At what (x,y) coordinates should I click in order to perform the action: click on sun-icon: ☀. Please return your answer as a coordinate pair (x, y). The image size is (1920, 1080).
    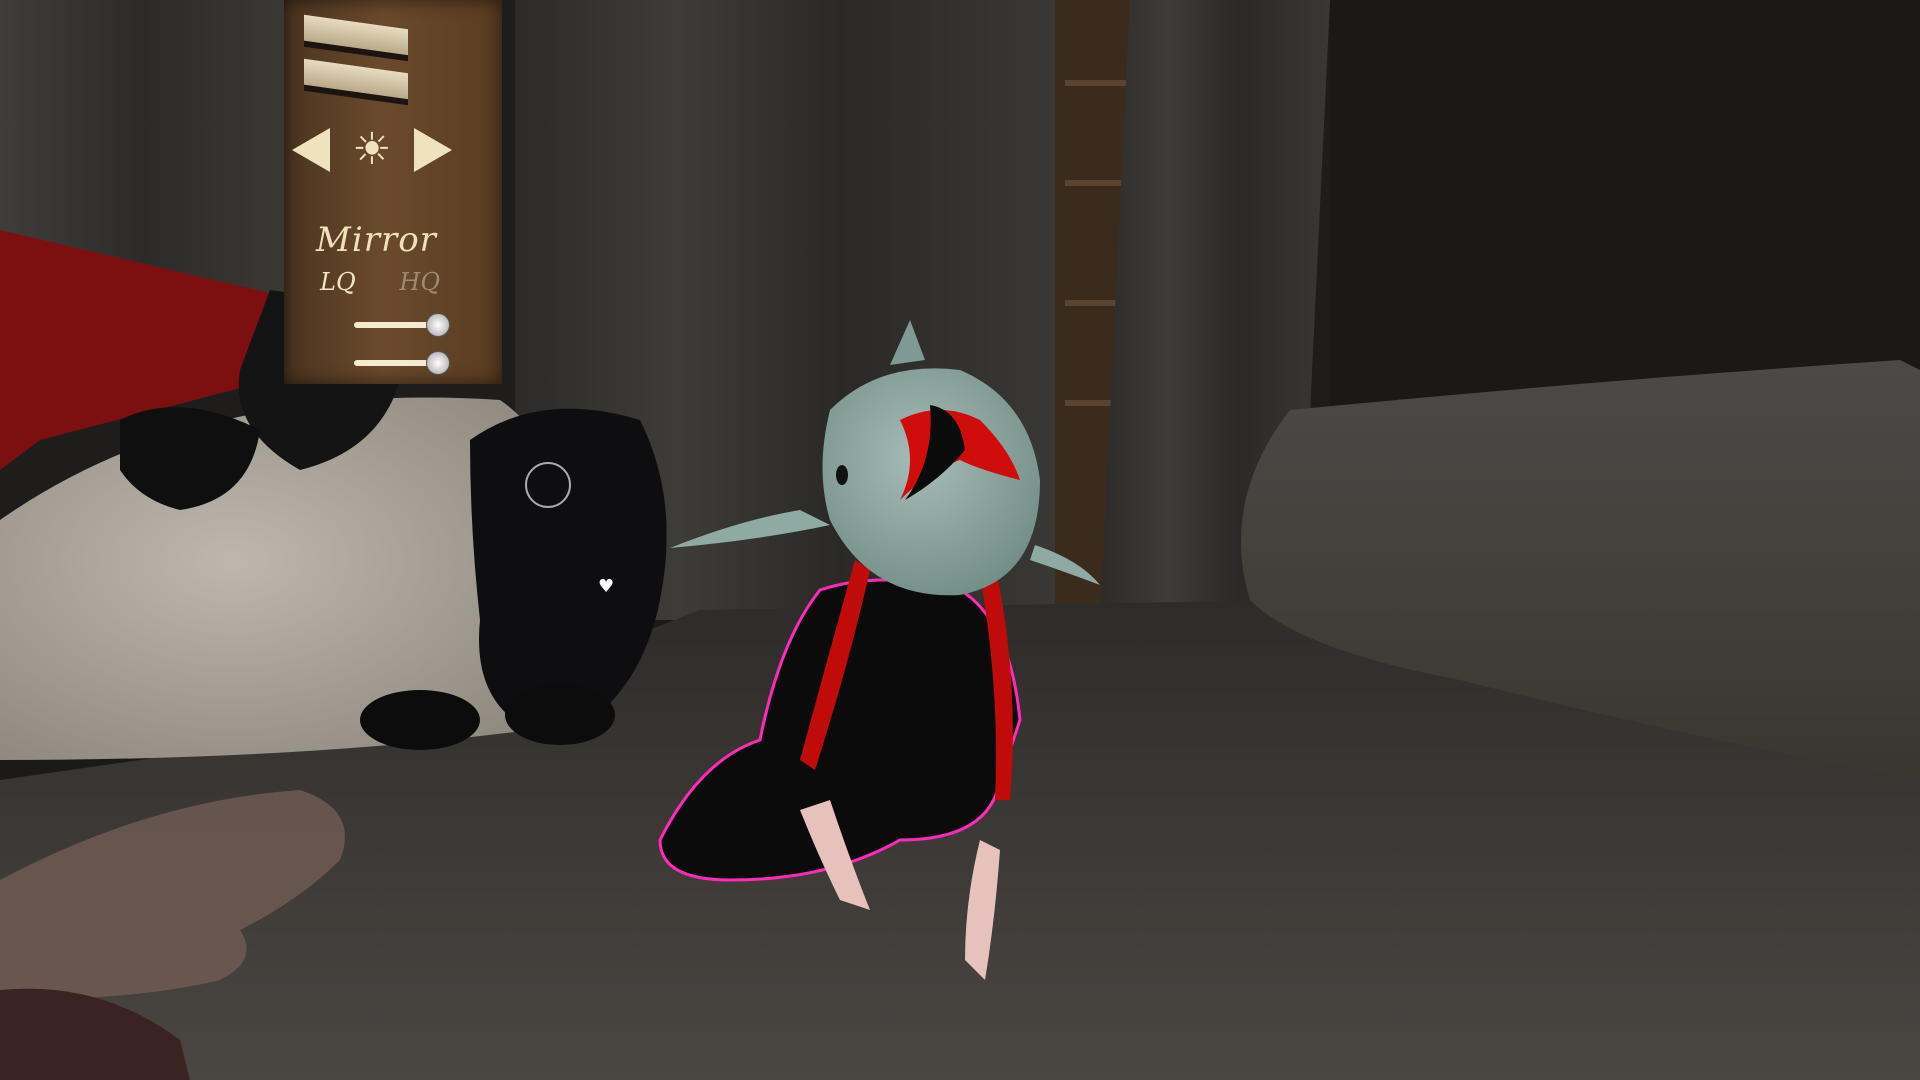
    Looking at the image, I should click on (372, 149).